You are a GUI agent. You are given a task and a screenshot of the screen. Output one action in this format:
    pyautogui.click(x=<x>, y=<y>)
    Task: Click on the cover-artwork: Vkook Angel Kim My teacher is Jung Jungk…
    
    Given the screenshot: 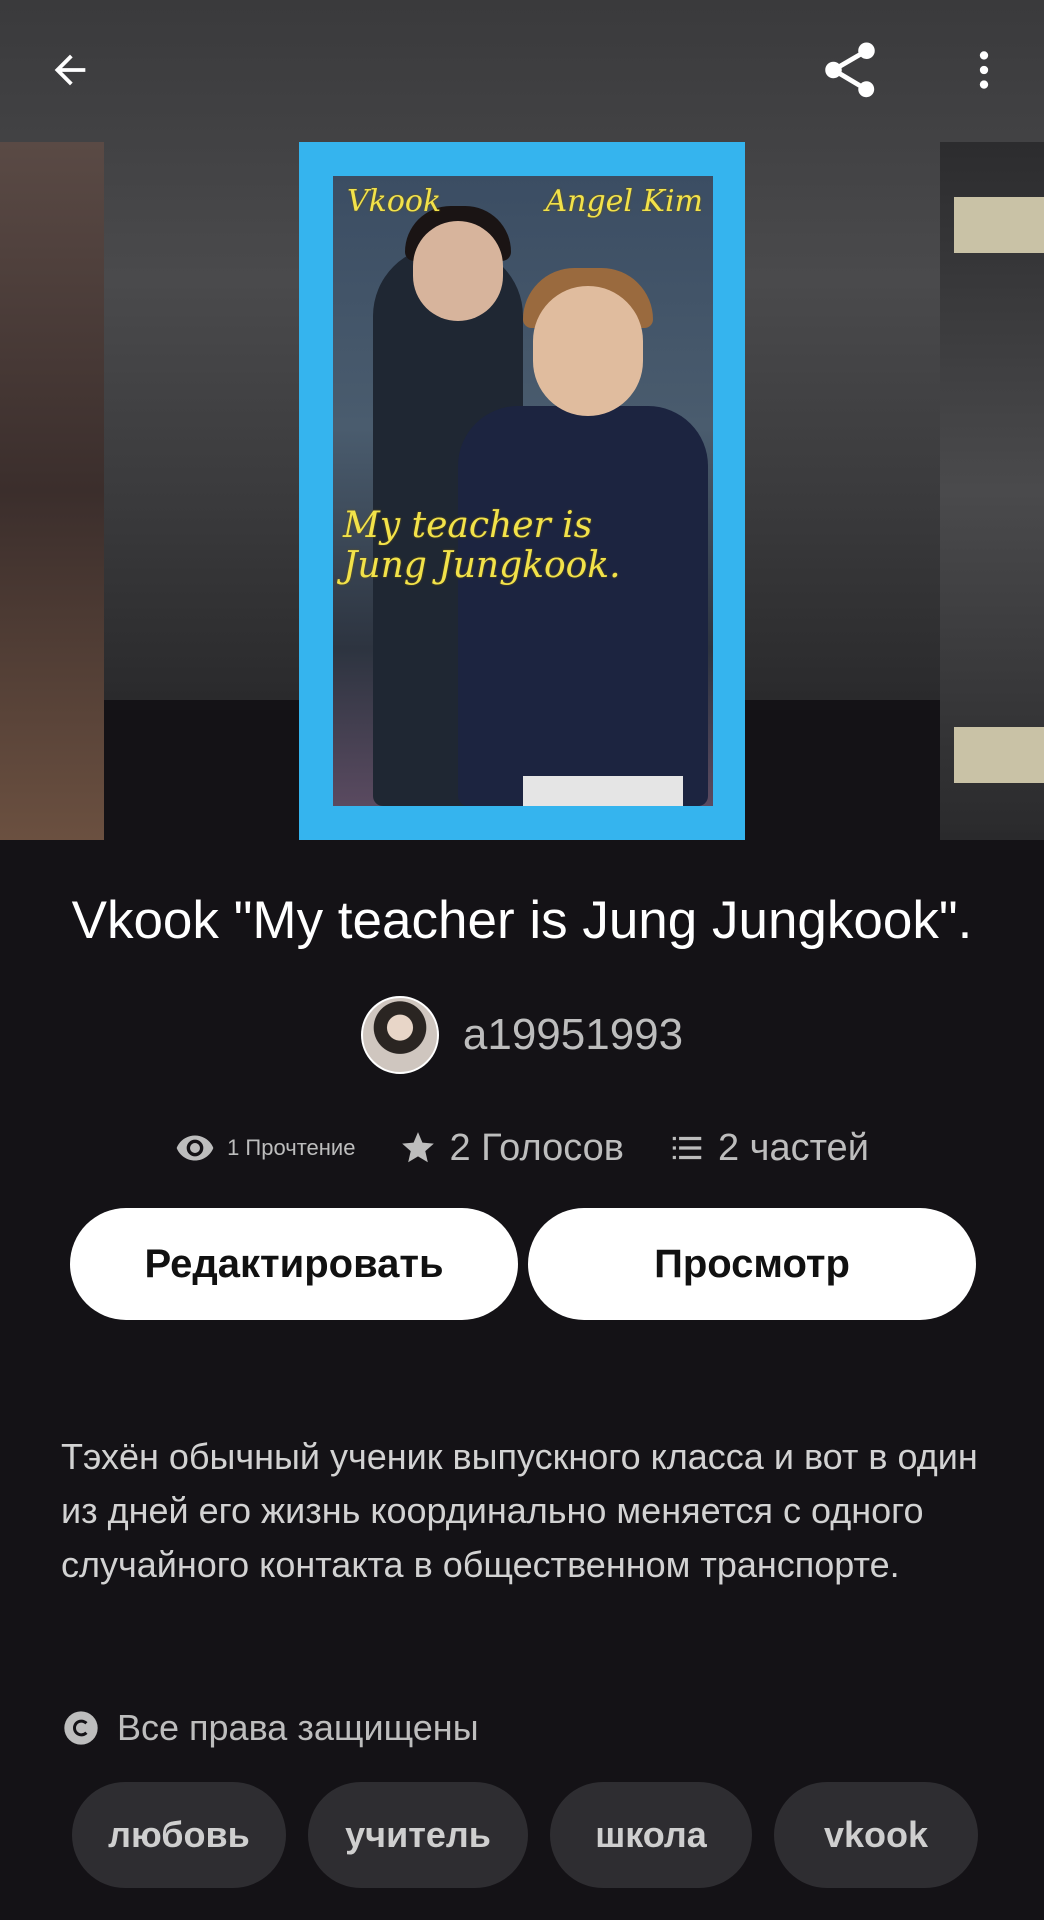 What is the action you would take?
    pyautogui.click(x=523, y=491)
    